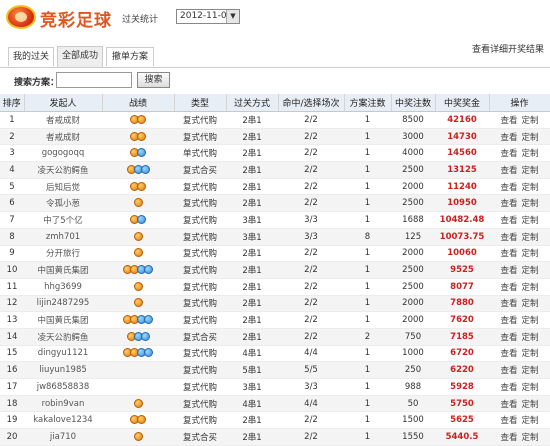 The image size is (550, 446). I want to click on table-row: 14 凌天公豹鳄鱼 复式合买 2串1 2/2 2 750 7185 查看 定制, so click(275, 337).